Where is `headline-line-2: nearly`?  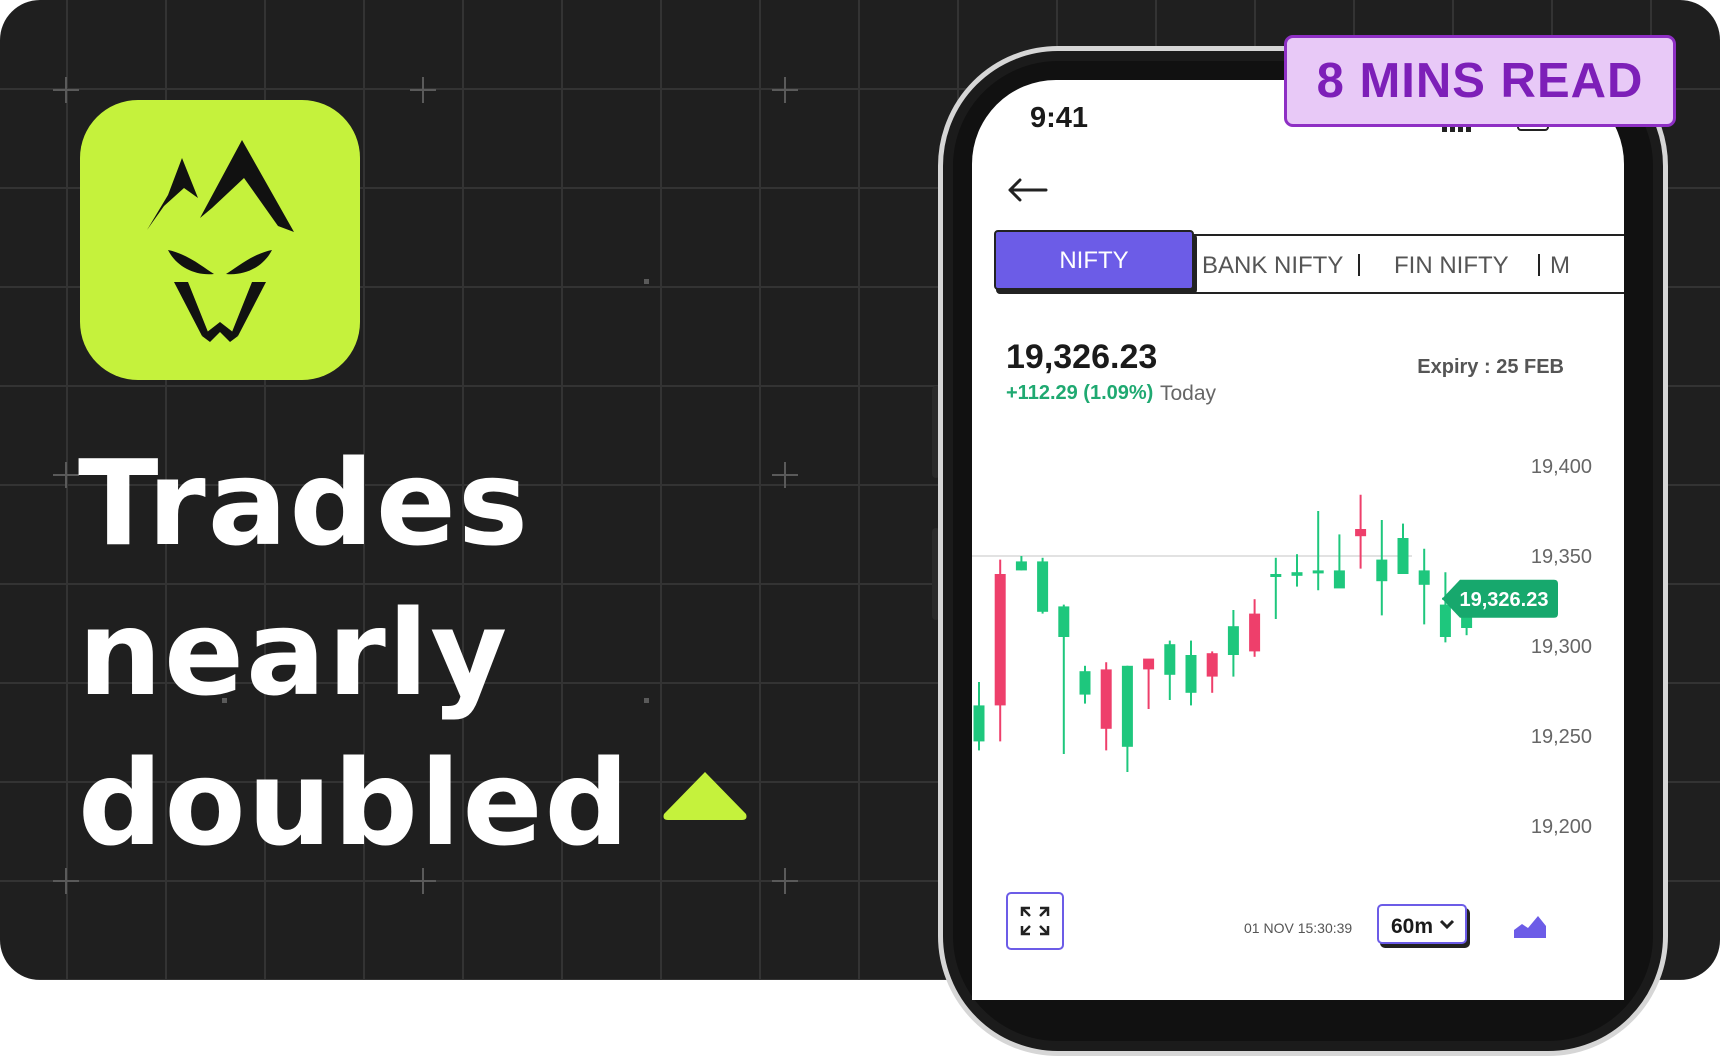 headline-line-2: nearly is located at coordinates (294, 653).